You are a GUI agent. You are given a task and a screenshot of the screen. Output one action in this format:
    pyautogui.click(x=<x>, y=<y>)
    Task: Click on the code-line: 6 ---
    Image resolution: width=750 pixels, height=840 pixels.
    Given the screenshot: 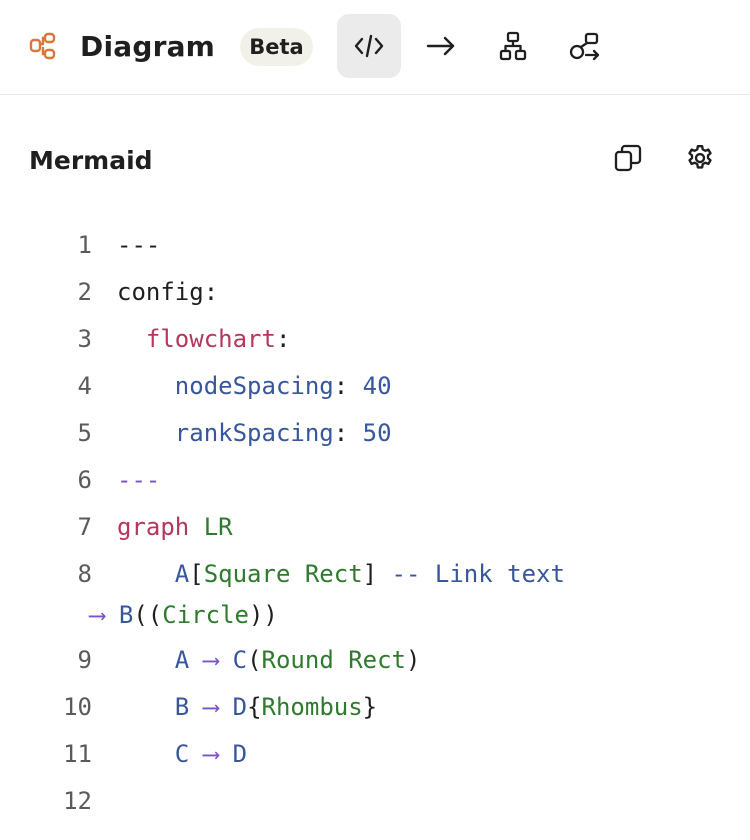 What is the action you would take?
    pyautogui.click(x=375, y=480)
    